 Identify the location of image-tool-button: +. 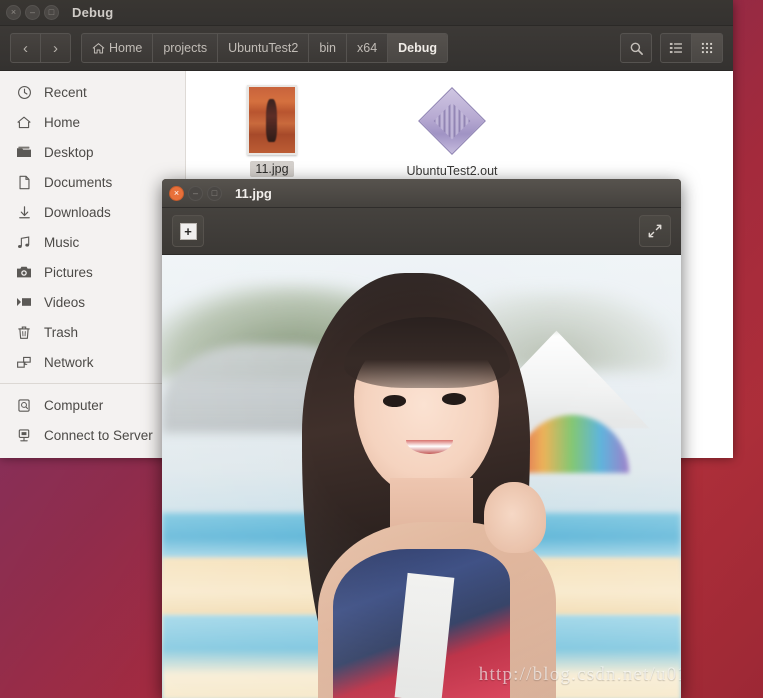
(188, 231).